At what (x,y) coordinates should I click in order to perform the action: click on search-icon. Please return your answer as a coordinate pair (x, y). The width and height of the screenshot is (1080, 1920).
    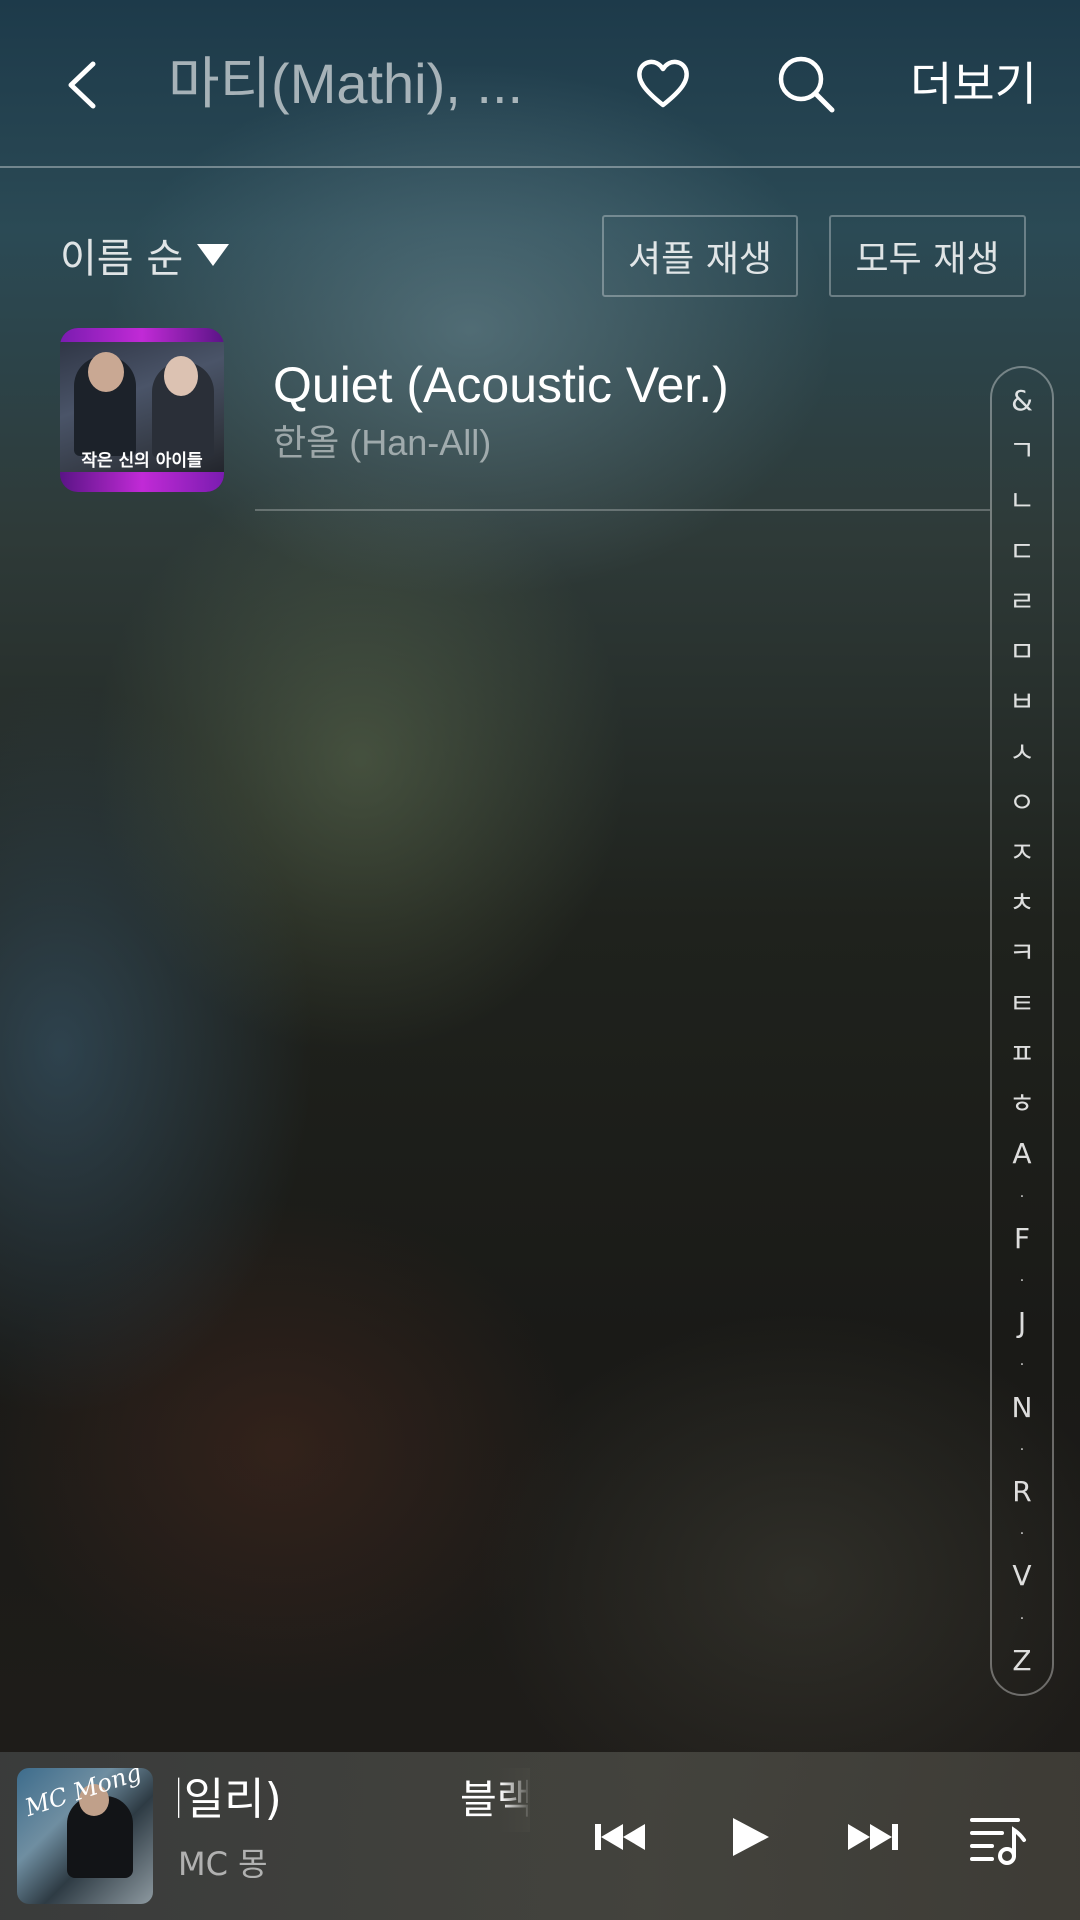
    Looking at the image, I should click on (806, 84).